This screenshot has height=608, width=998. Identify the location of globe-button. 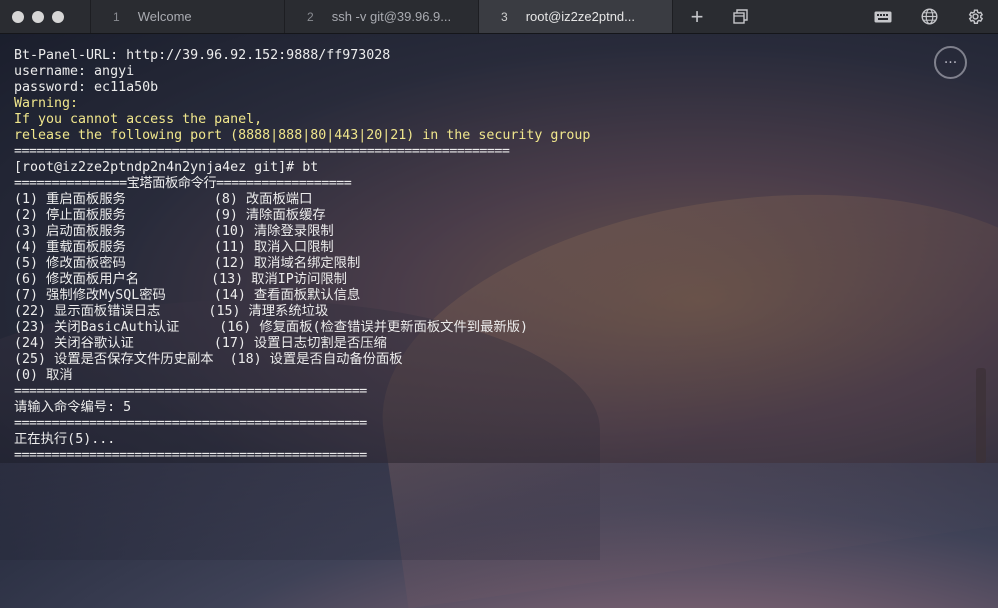
(929, 16).